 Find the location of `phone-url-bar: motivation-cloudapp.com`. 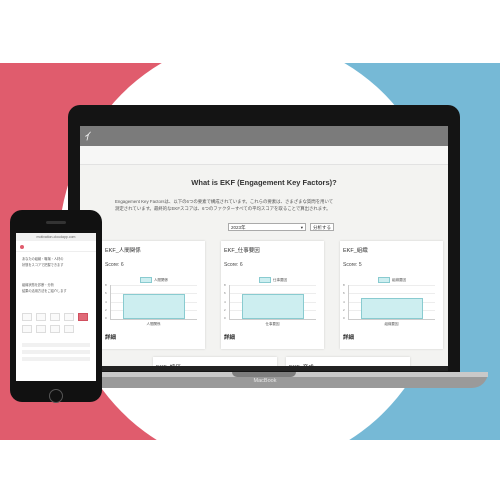

phone-url-bar: motivation-cloudapp.com is located at coordinates (56, 237).